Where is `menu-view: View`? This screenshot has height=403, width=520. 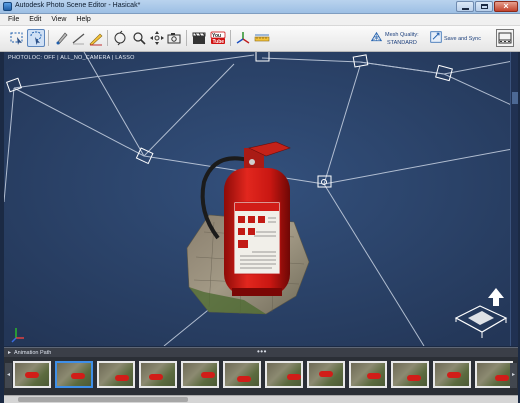
menu-view: View is located at coordinates (59, 19).